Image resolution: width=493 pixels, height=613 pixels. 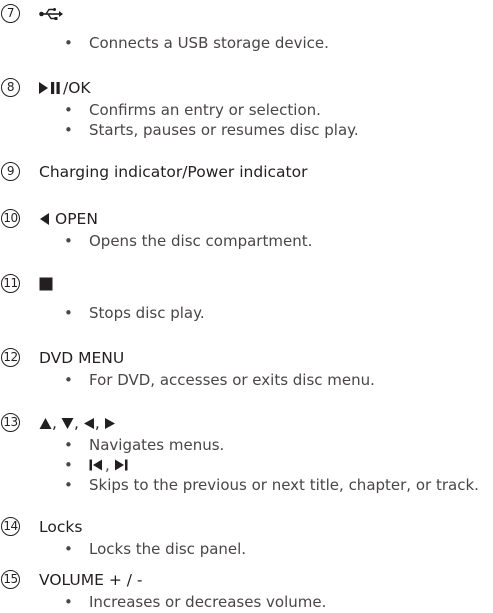 I want to click on usb-icon, so click(x=51, y=14).